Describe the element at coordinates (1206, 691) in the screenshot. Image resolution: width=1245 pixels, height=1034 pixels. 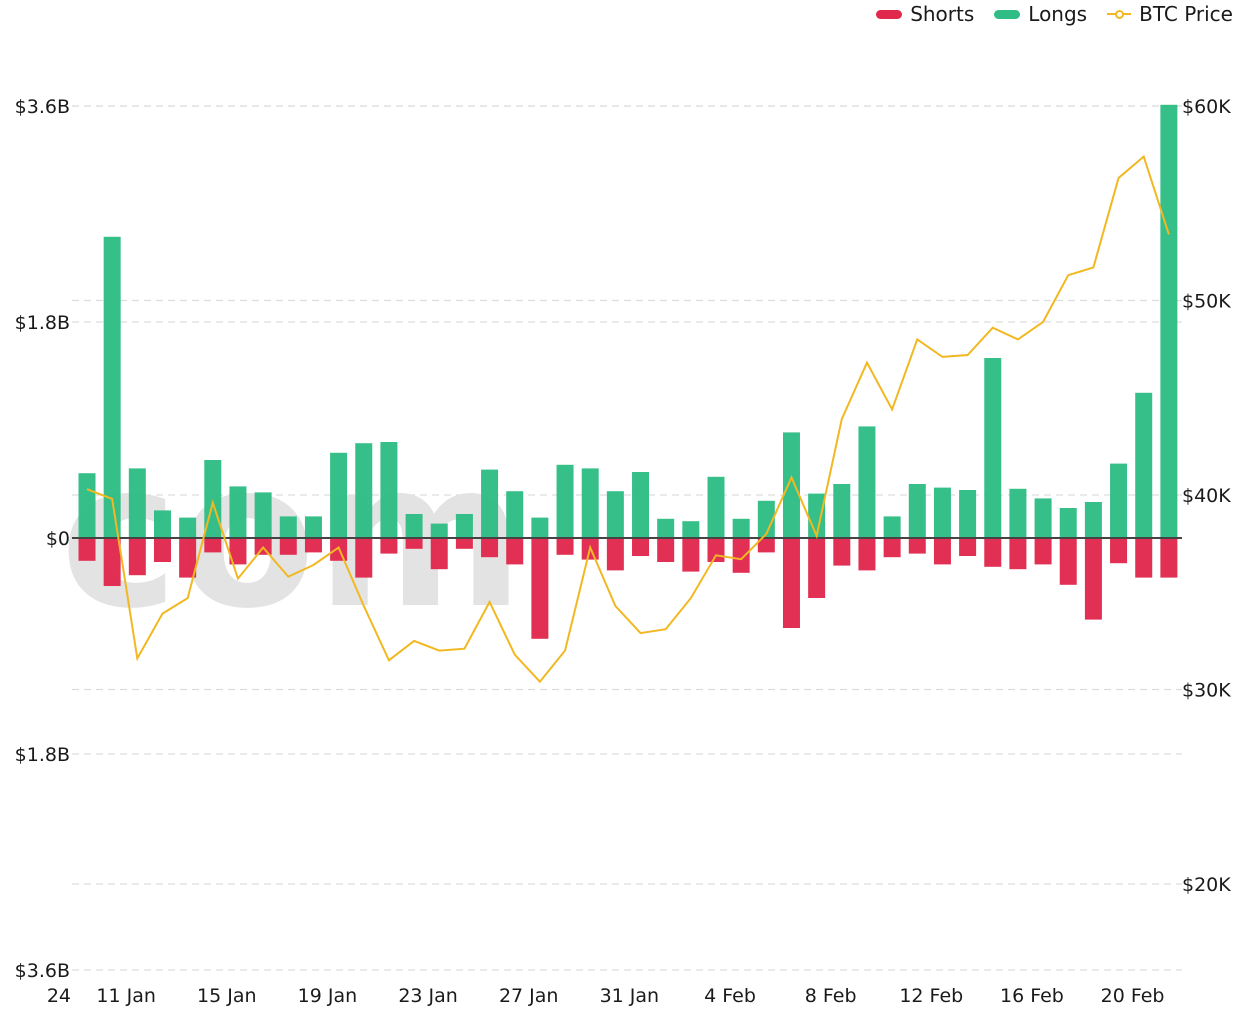
I see `right-axis-tick-label: $30K` at that location.